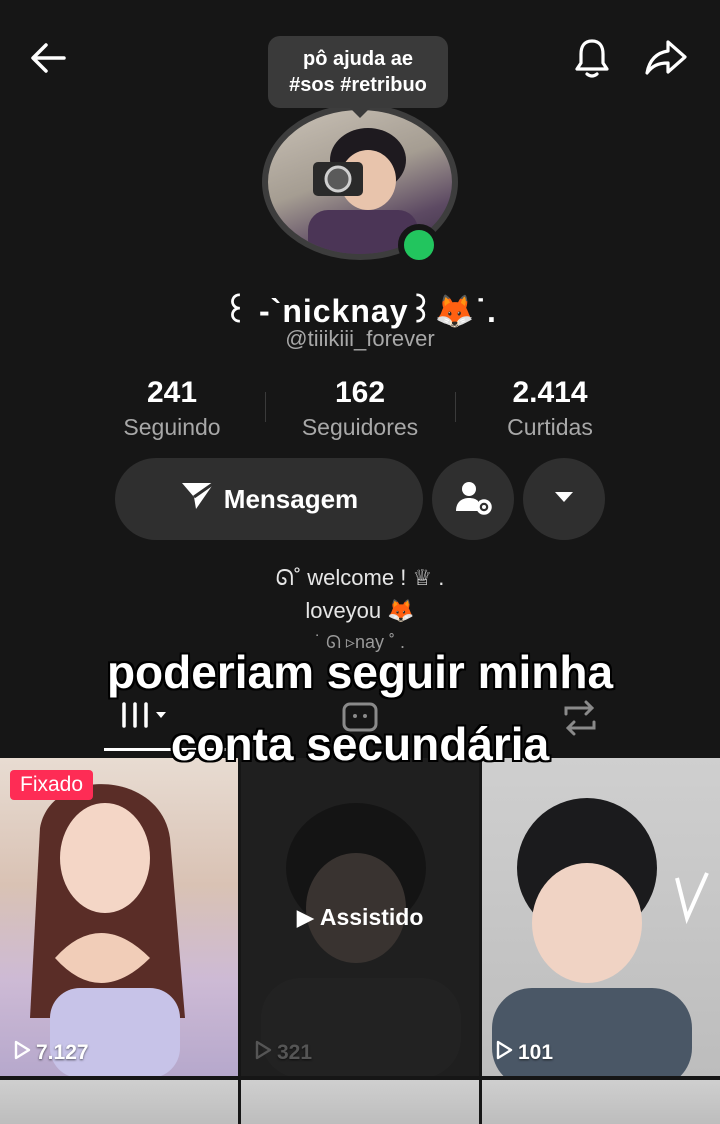  I want to click on view-count-value: 321, so click(295, 1052).